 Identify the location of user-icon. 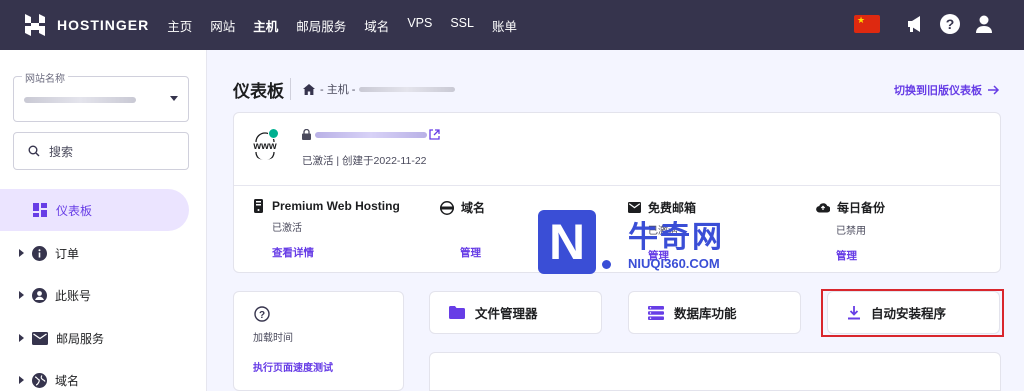
(984, 24).